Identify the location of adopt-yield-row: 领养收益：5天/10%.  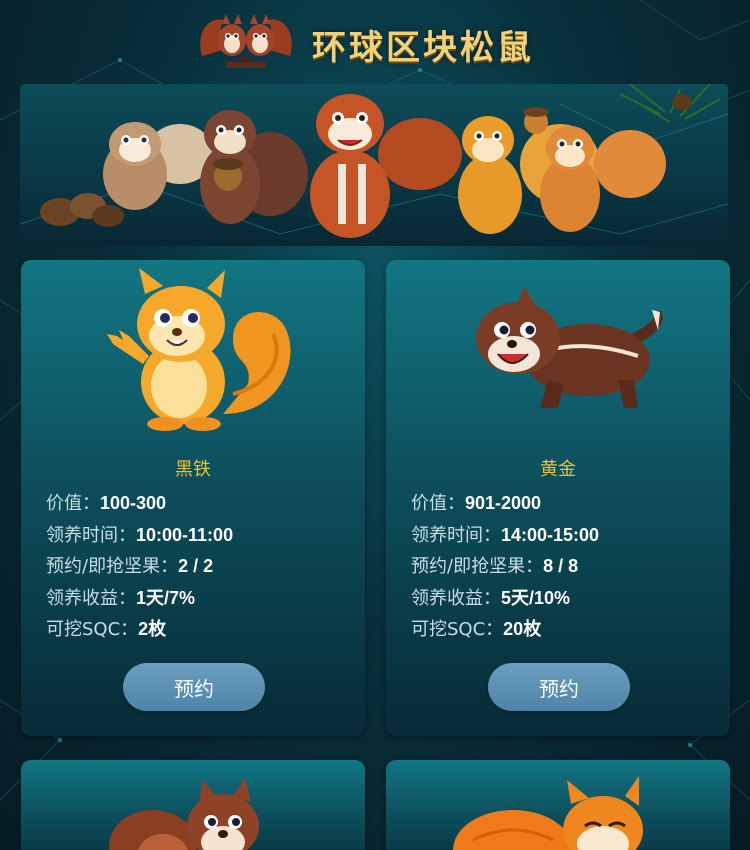
(505, 599).